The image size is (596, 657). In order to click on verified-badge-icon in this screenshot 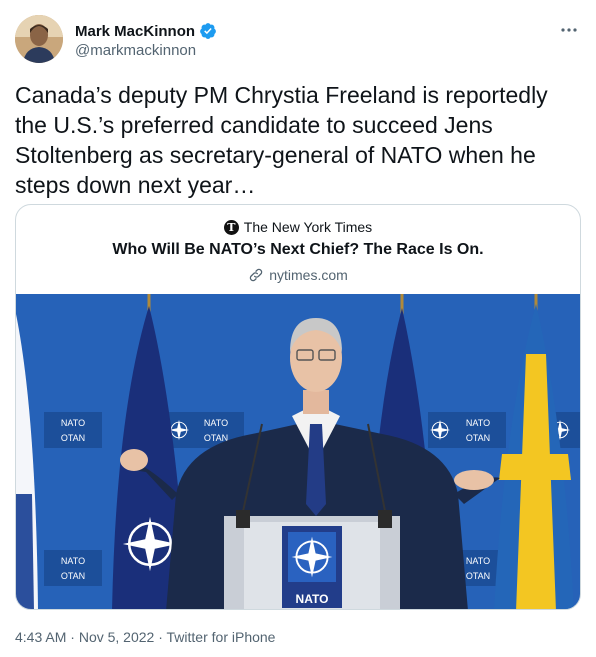, I will do `click(208, 31)`.